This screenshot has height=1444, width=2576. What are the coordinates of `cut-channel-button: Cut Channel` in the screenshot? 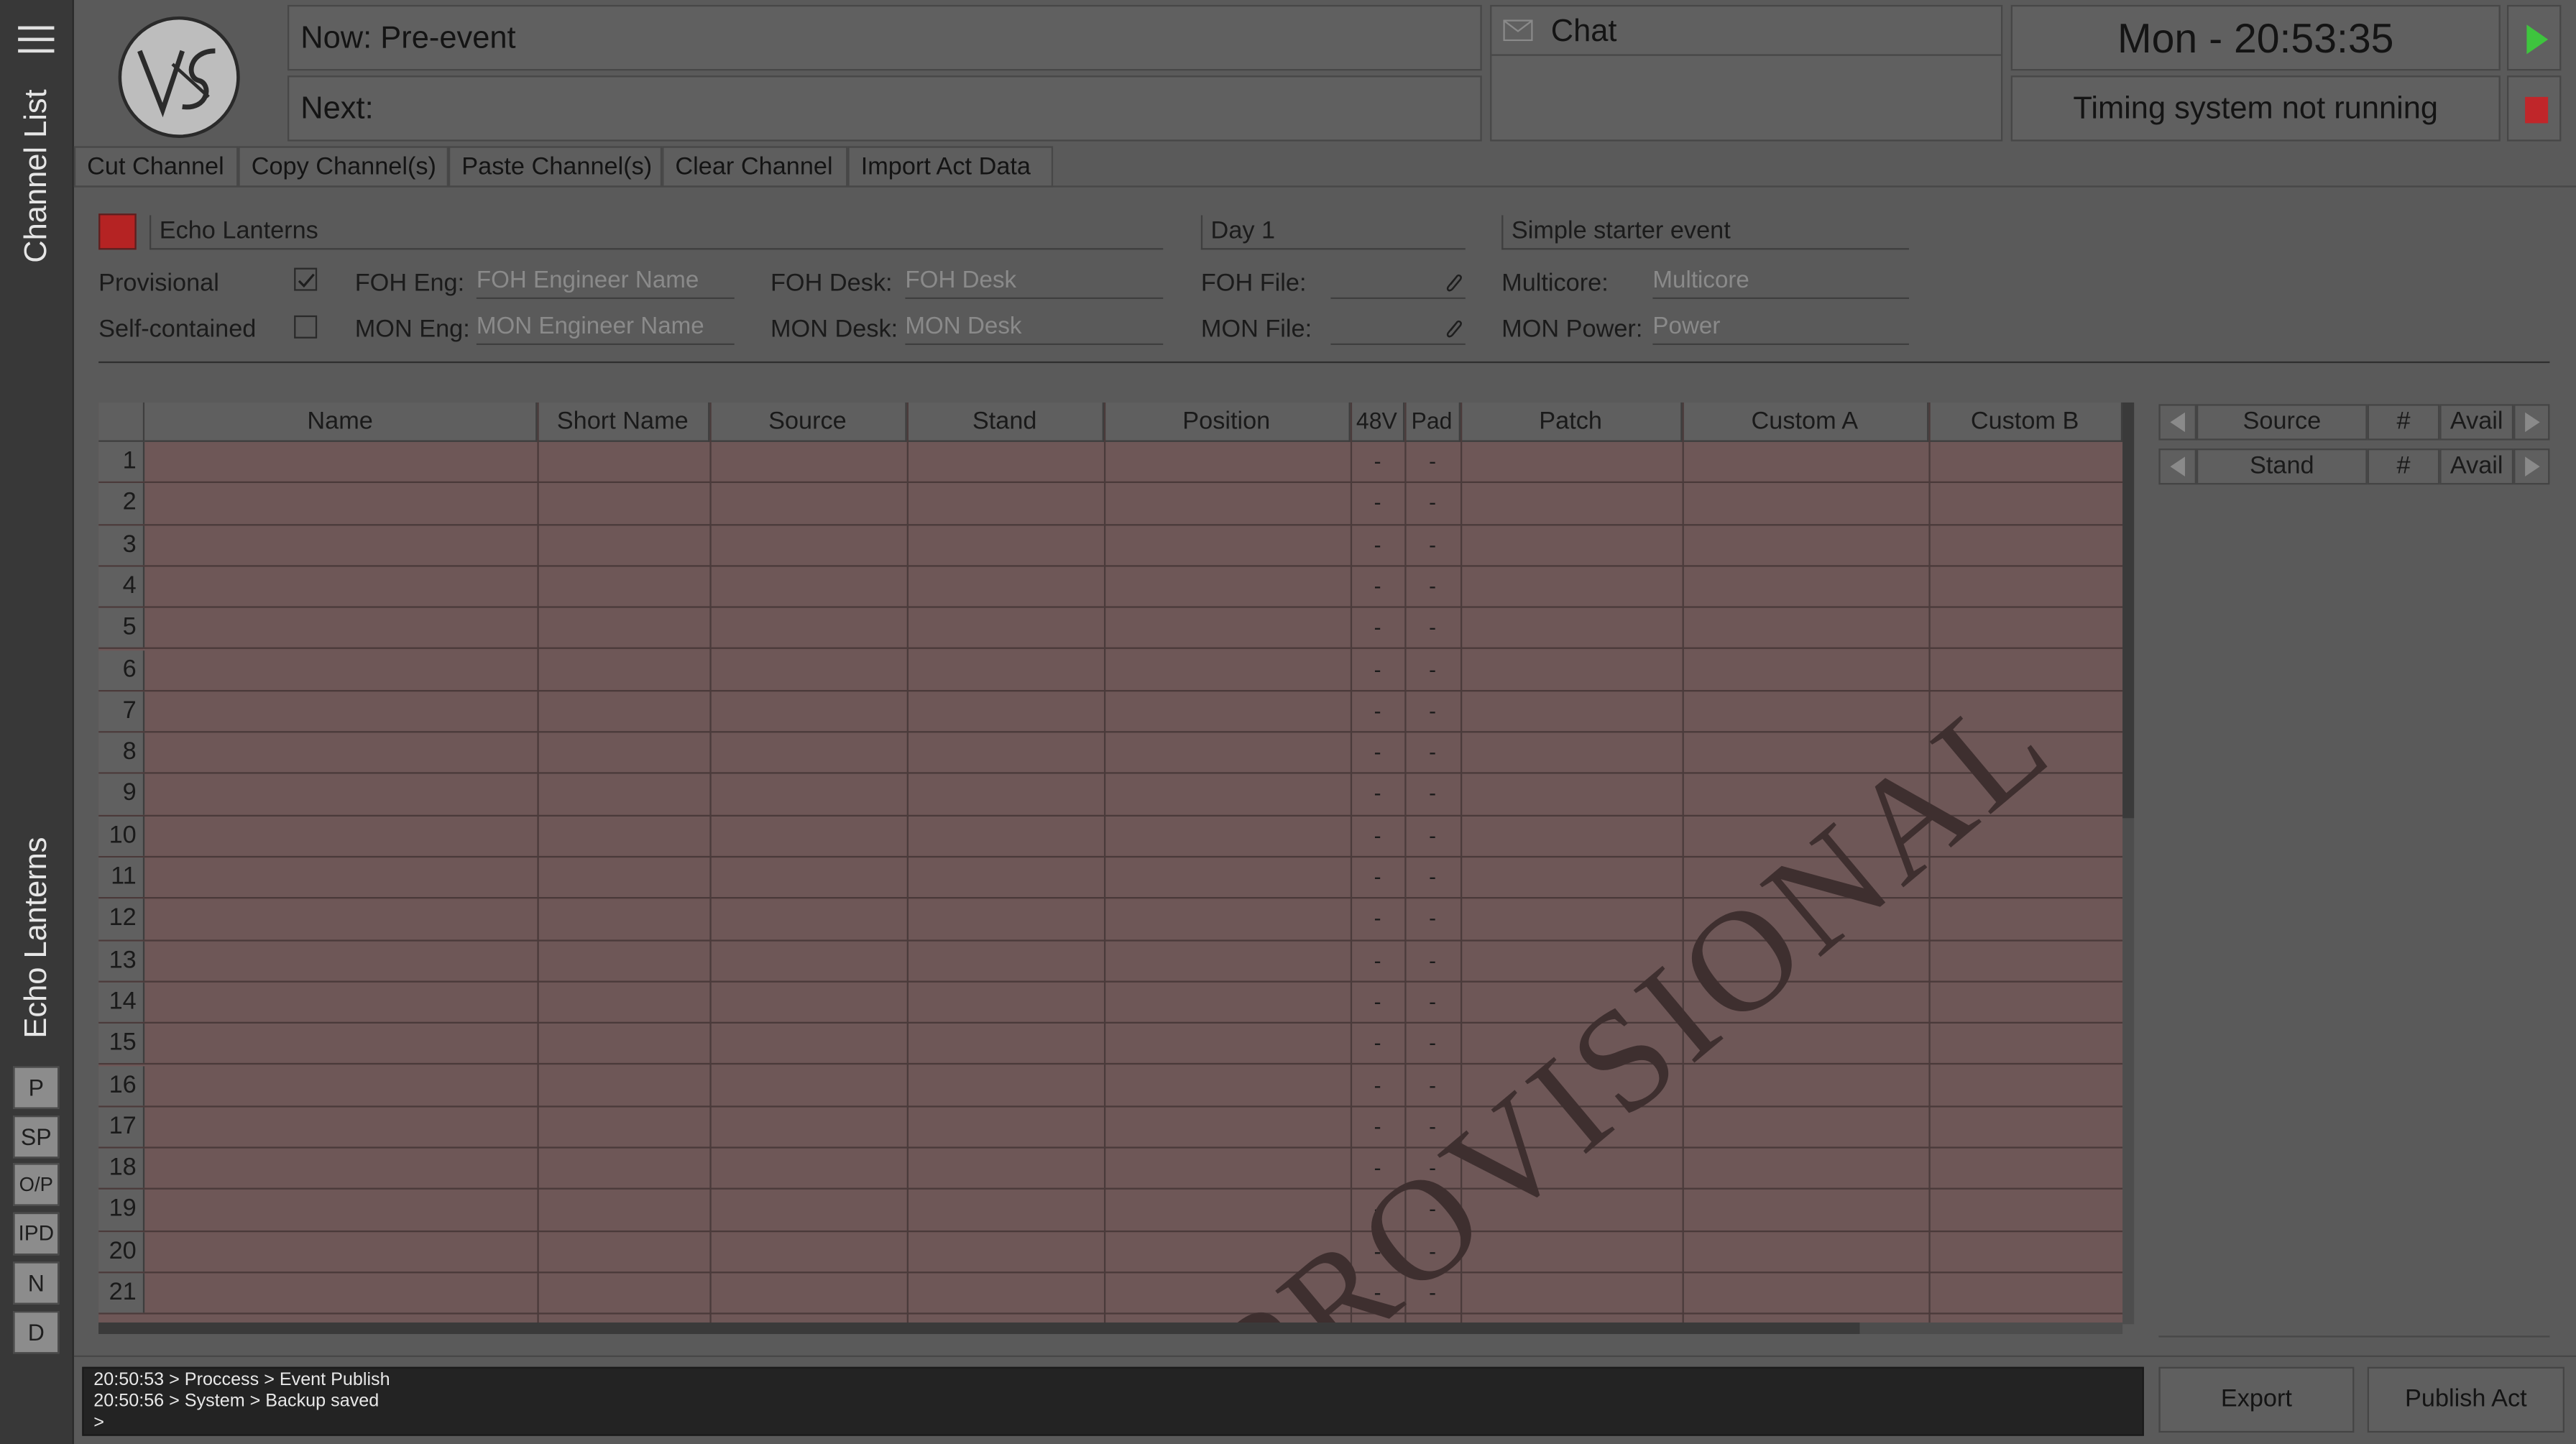 It's located at (156, 167).